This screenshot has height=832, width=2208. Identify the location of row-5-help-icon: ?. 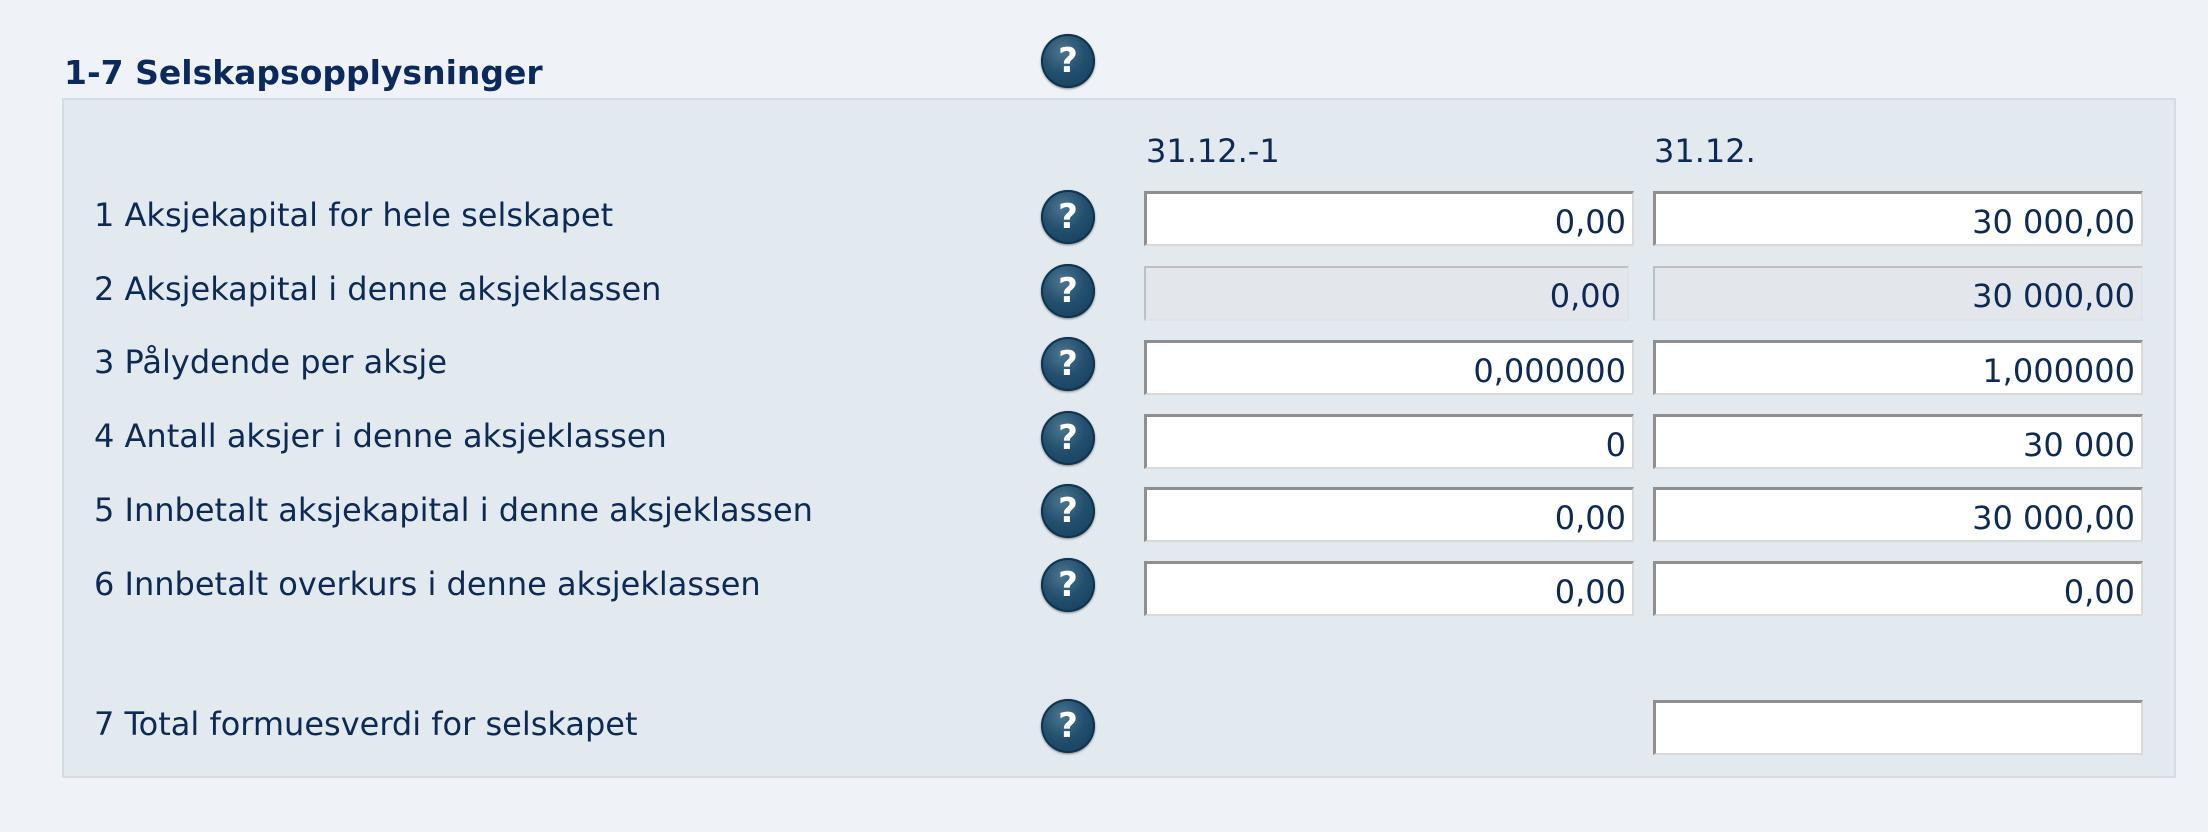
(1068, 511).